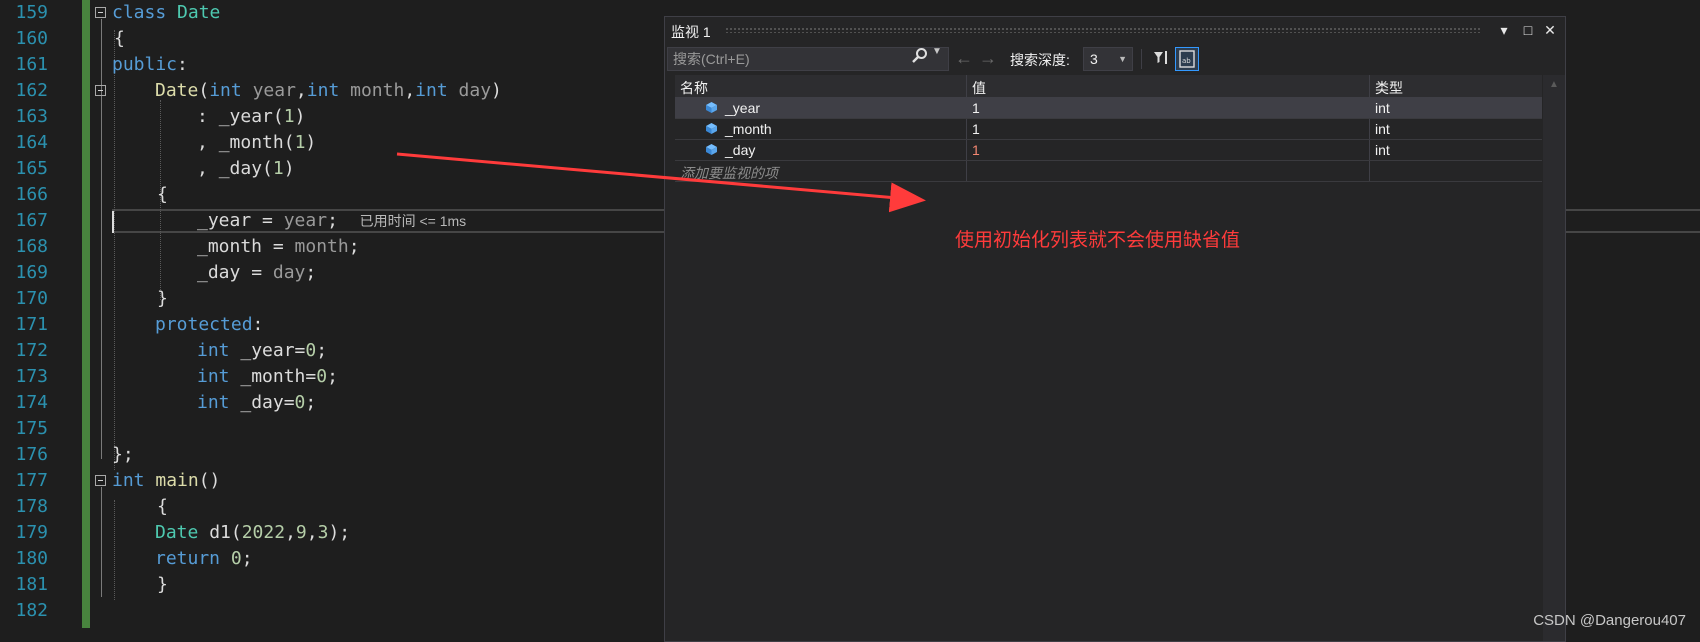  What do you see at coordinates (988, 58) in the screenshot?
I see `search-forward-icon: →` at bounding box center [988, 58].